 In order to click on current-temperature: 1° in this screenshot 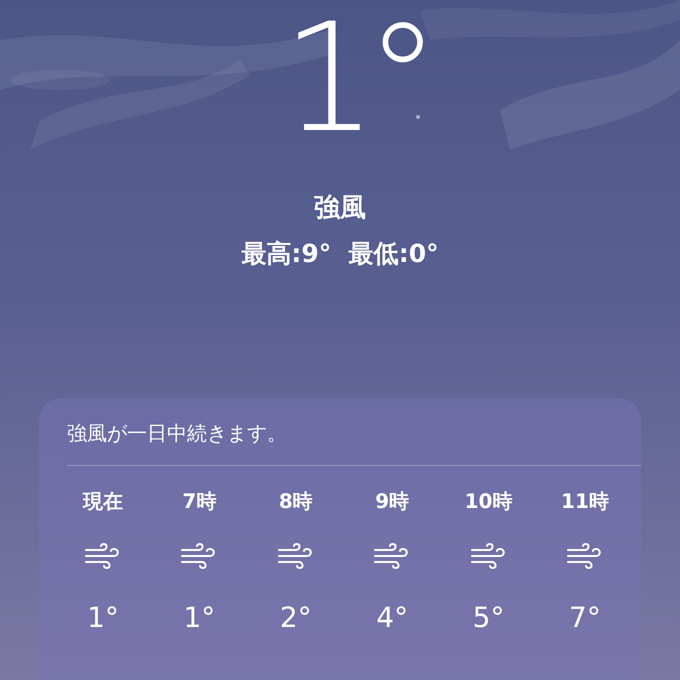, I will do `click(354, 79)`.